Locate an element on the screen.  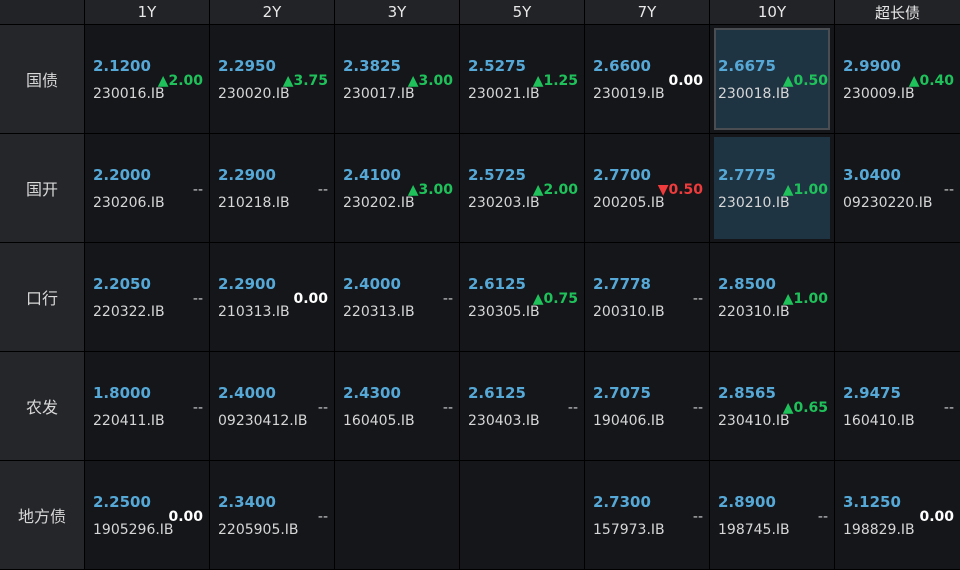
bond-code: 157973.IB is located at coordinates (629, 530).